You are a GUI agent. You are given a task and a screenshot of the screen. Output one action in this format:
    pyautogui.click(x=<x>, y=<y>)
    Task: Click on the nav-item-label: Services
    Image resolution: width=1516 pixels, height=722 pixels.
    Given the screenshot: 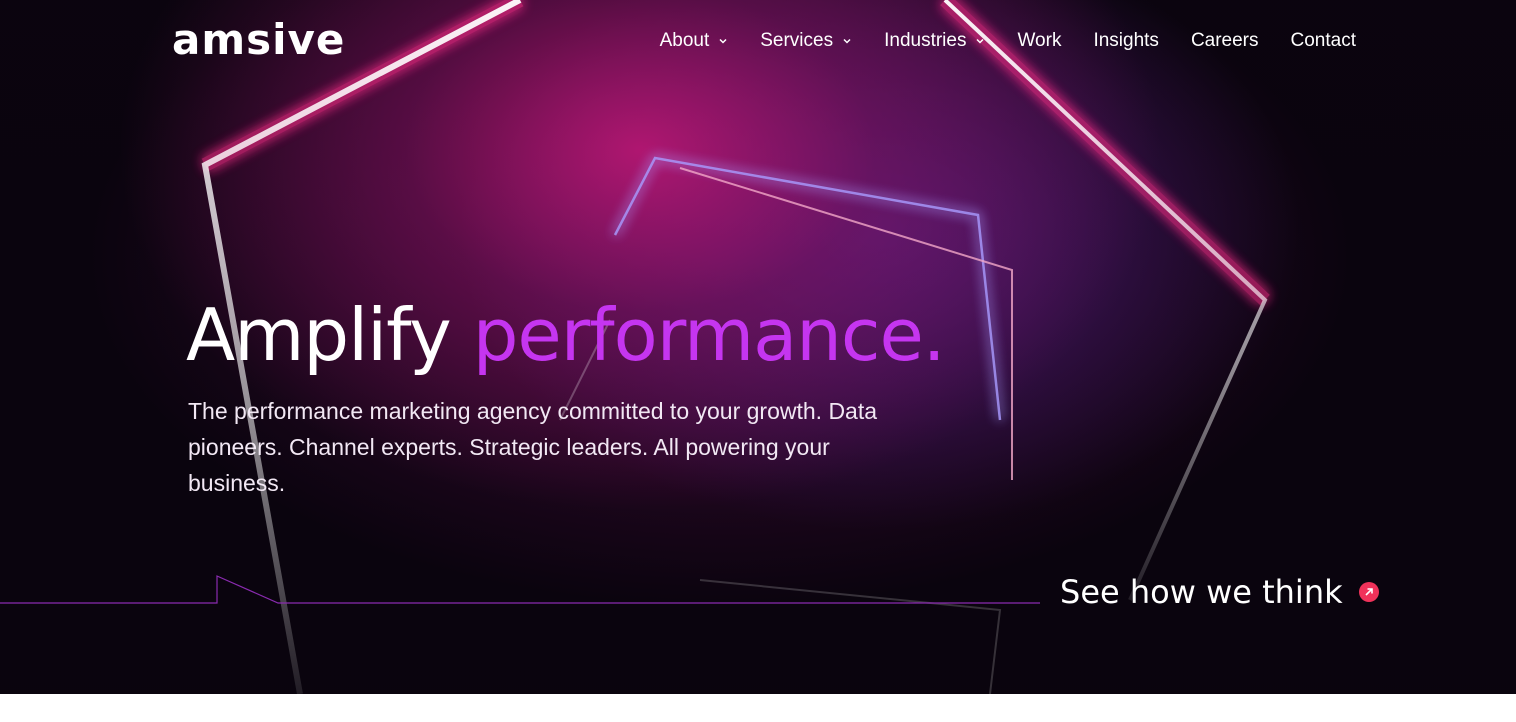 What is the action you would take?
    pyautogui.click(x=797, y=40)
    